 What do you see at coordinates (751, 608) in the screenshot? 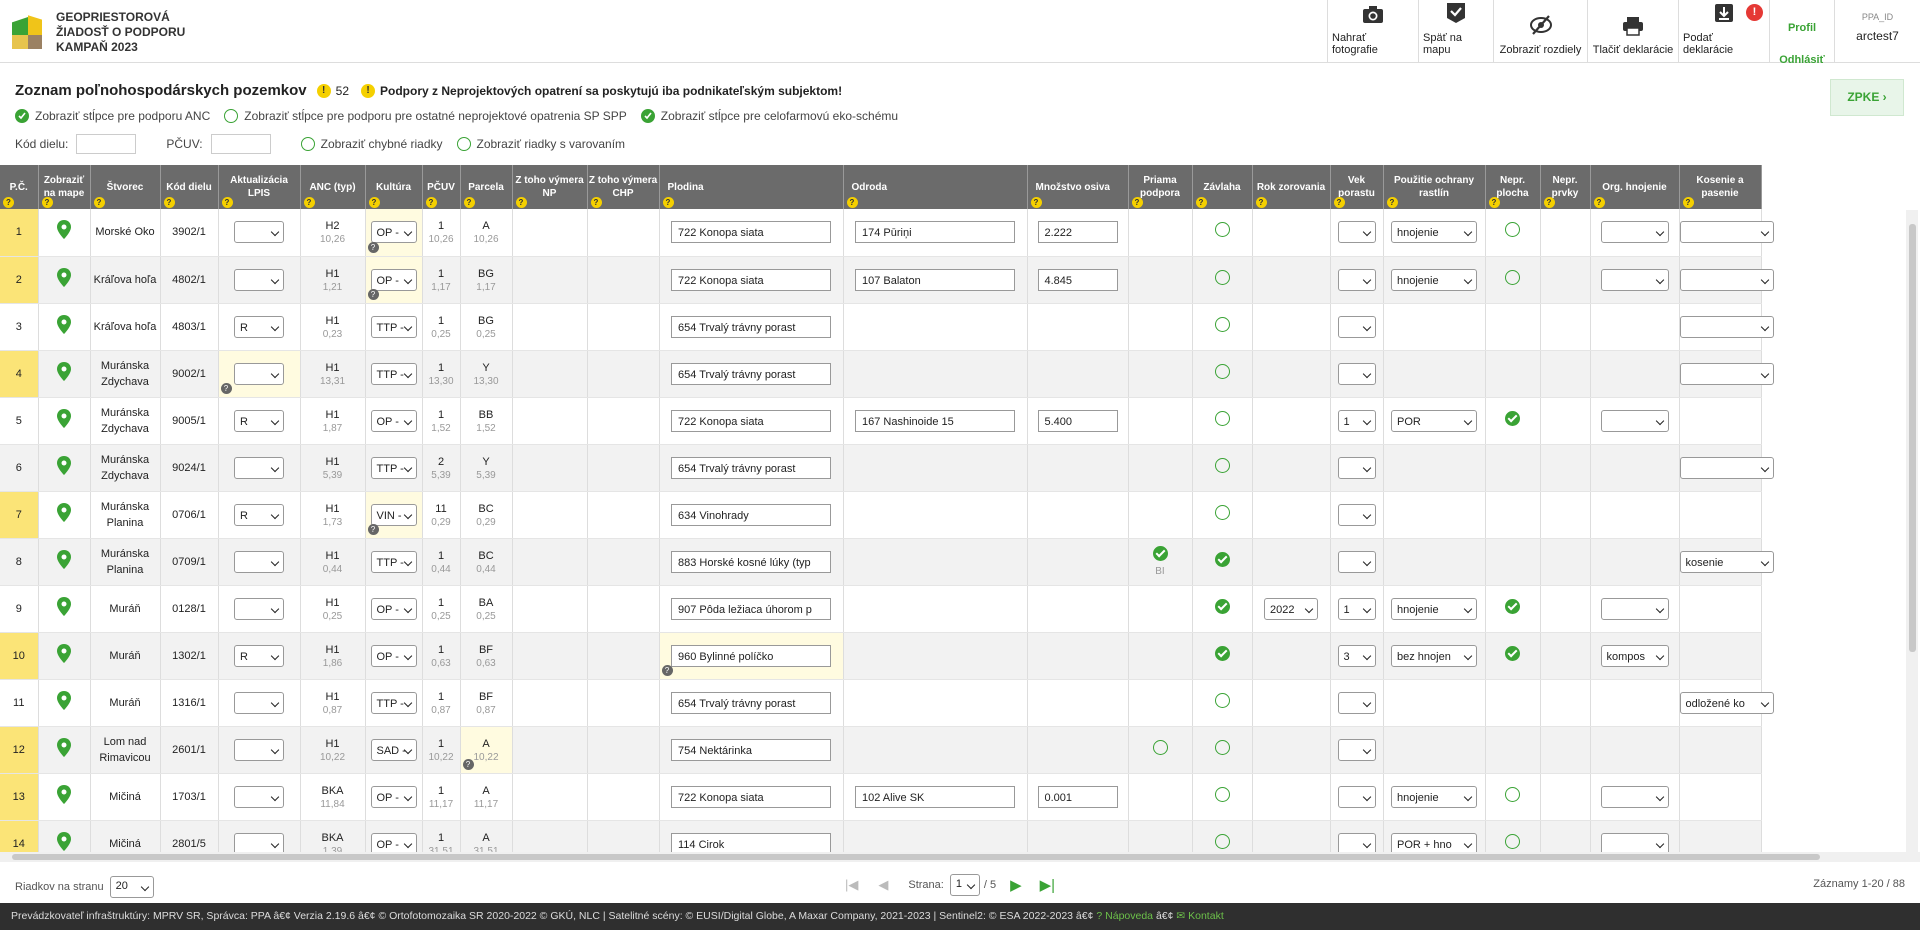
I see `plodina-input: 907 Pôda ležiaca úhorom p` at bounding box center [751, 608].